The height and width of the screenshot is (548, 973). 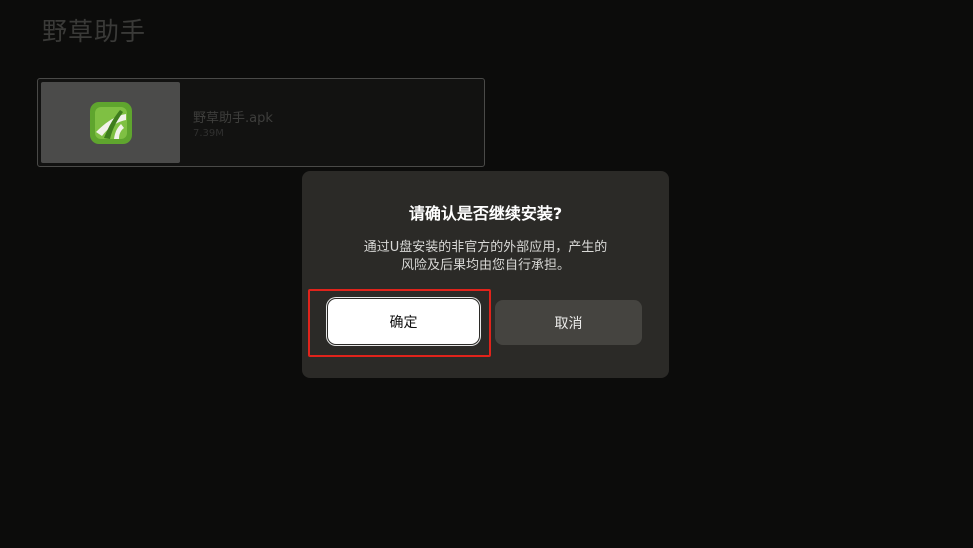 I want to click on apk-file-card: 野草助手.apk 7.39M, so click(x=261, y=122).